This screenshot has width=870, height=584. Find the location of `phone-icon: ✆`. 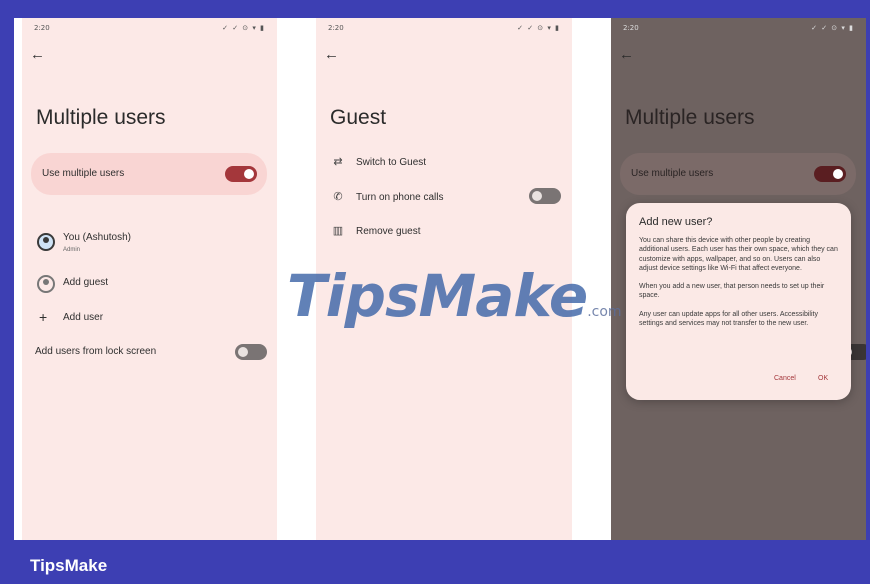

phone-icon: ✆ is located at coordinates (338, 197).